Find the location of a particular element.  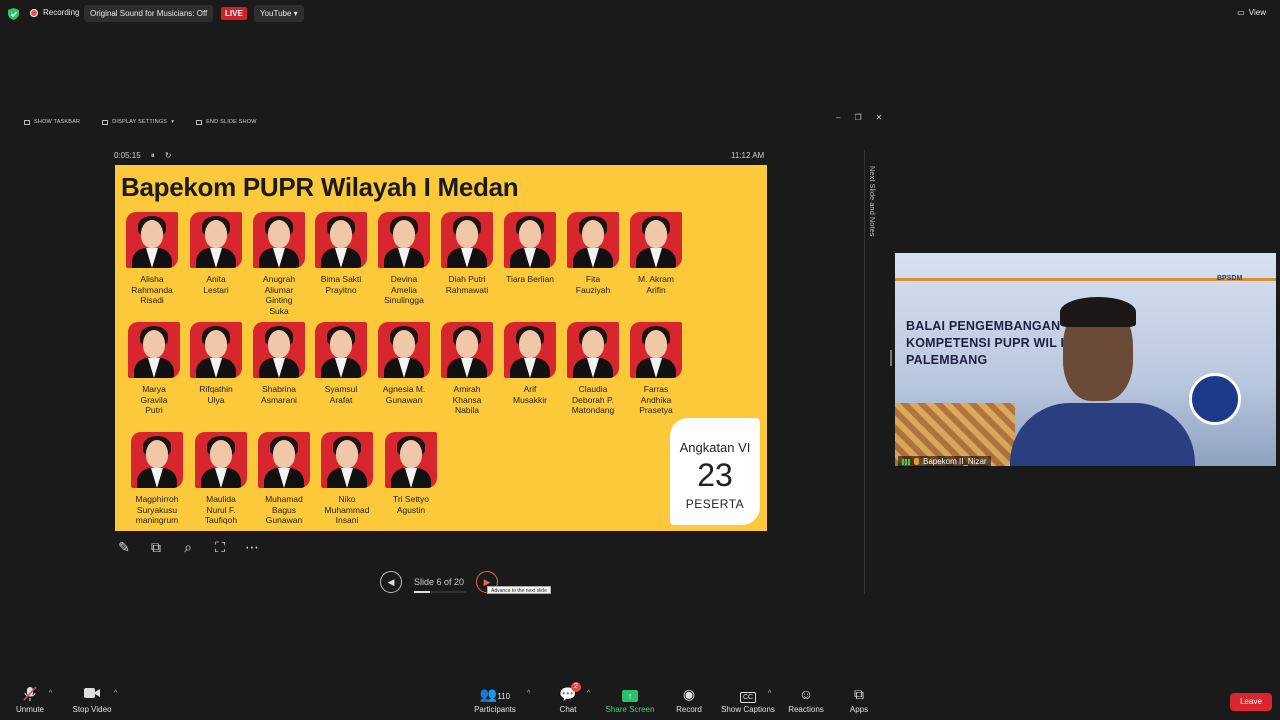

participant-card: Syamsul Arafat is located at coordinates (341, 363).